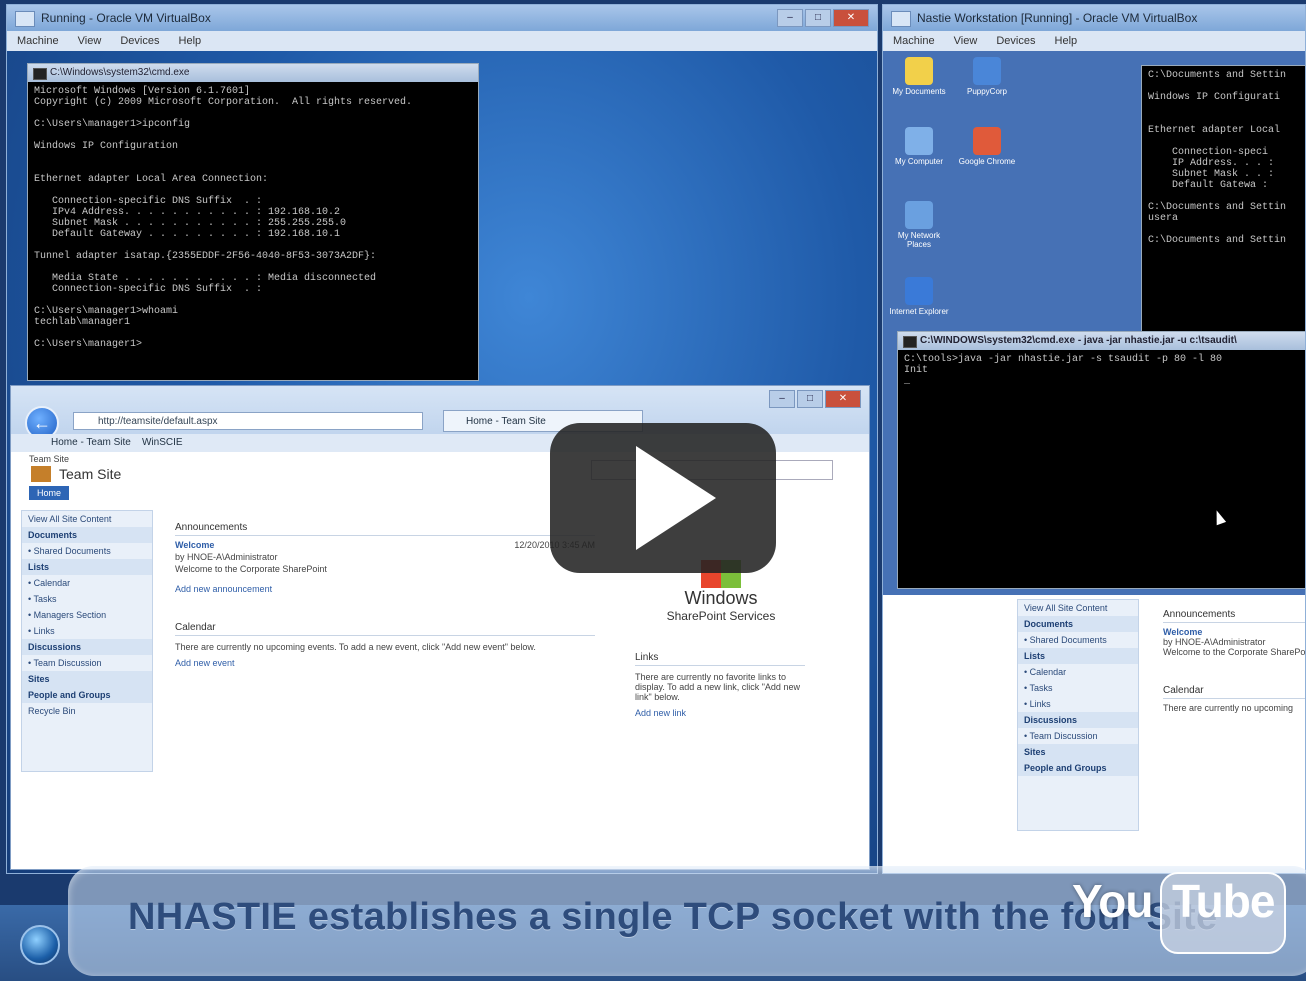 This screenshot has width=1306, height=981. Describe the element at coordinates (914, 41) in the screenshot. I see `right-menu-machine: Machine` at that location.